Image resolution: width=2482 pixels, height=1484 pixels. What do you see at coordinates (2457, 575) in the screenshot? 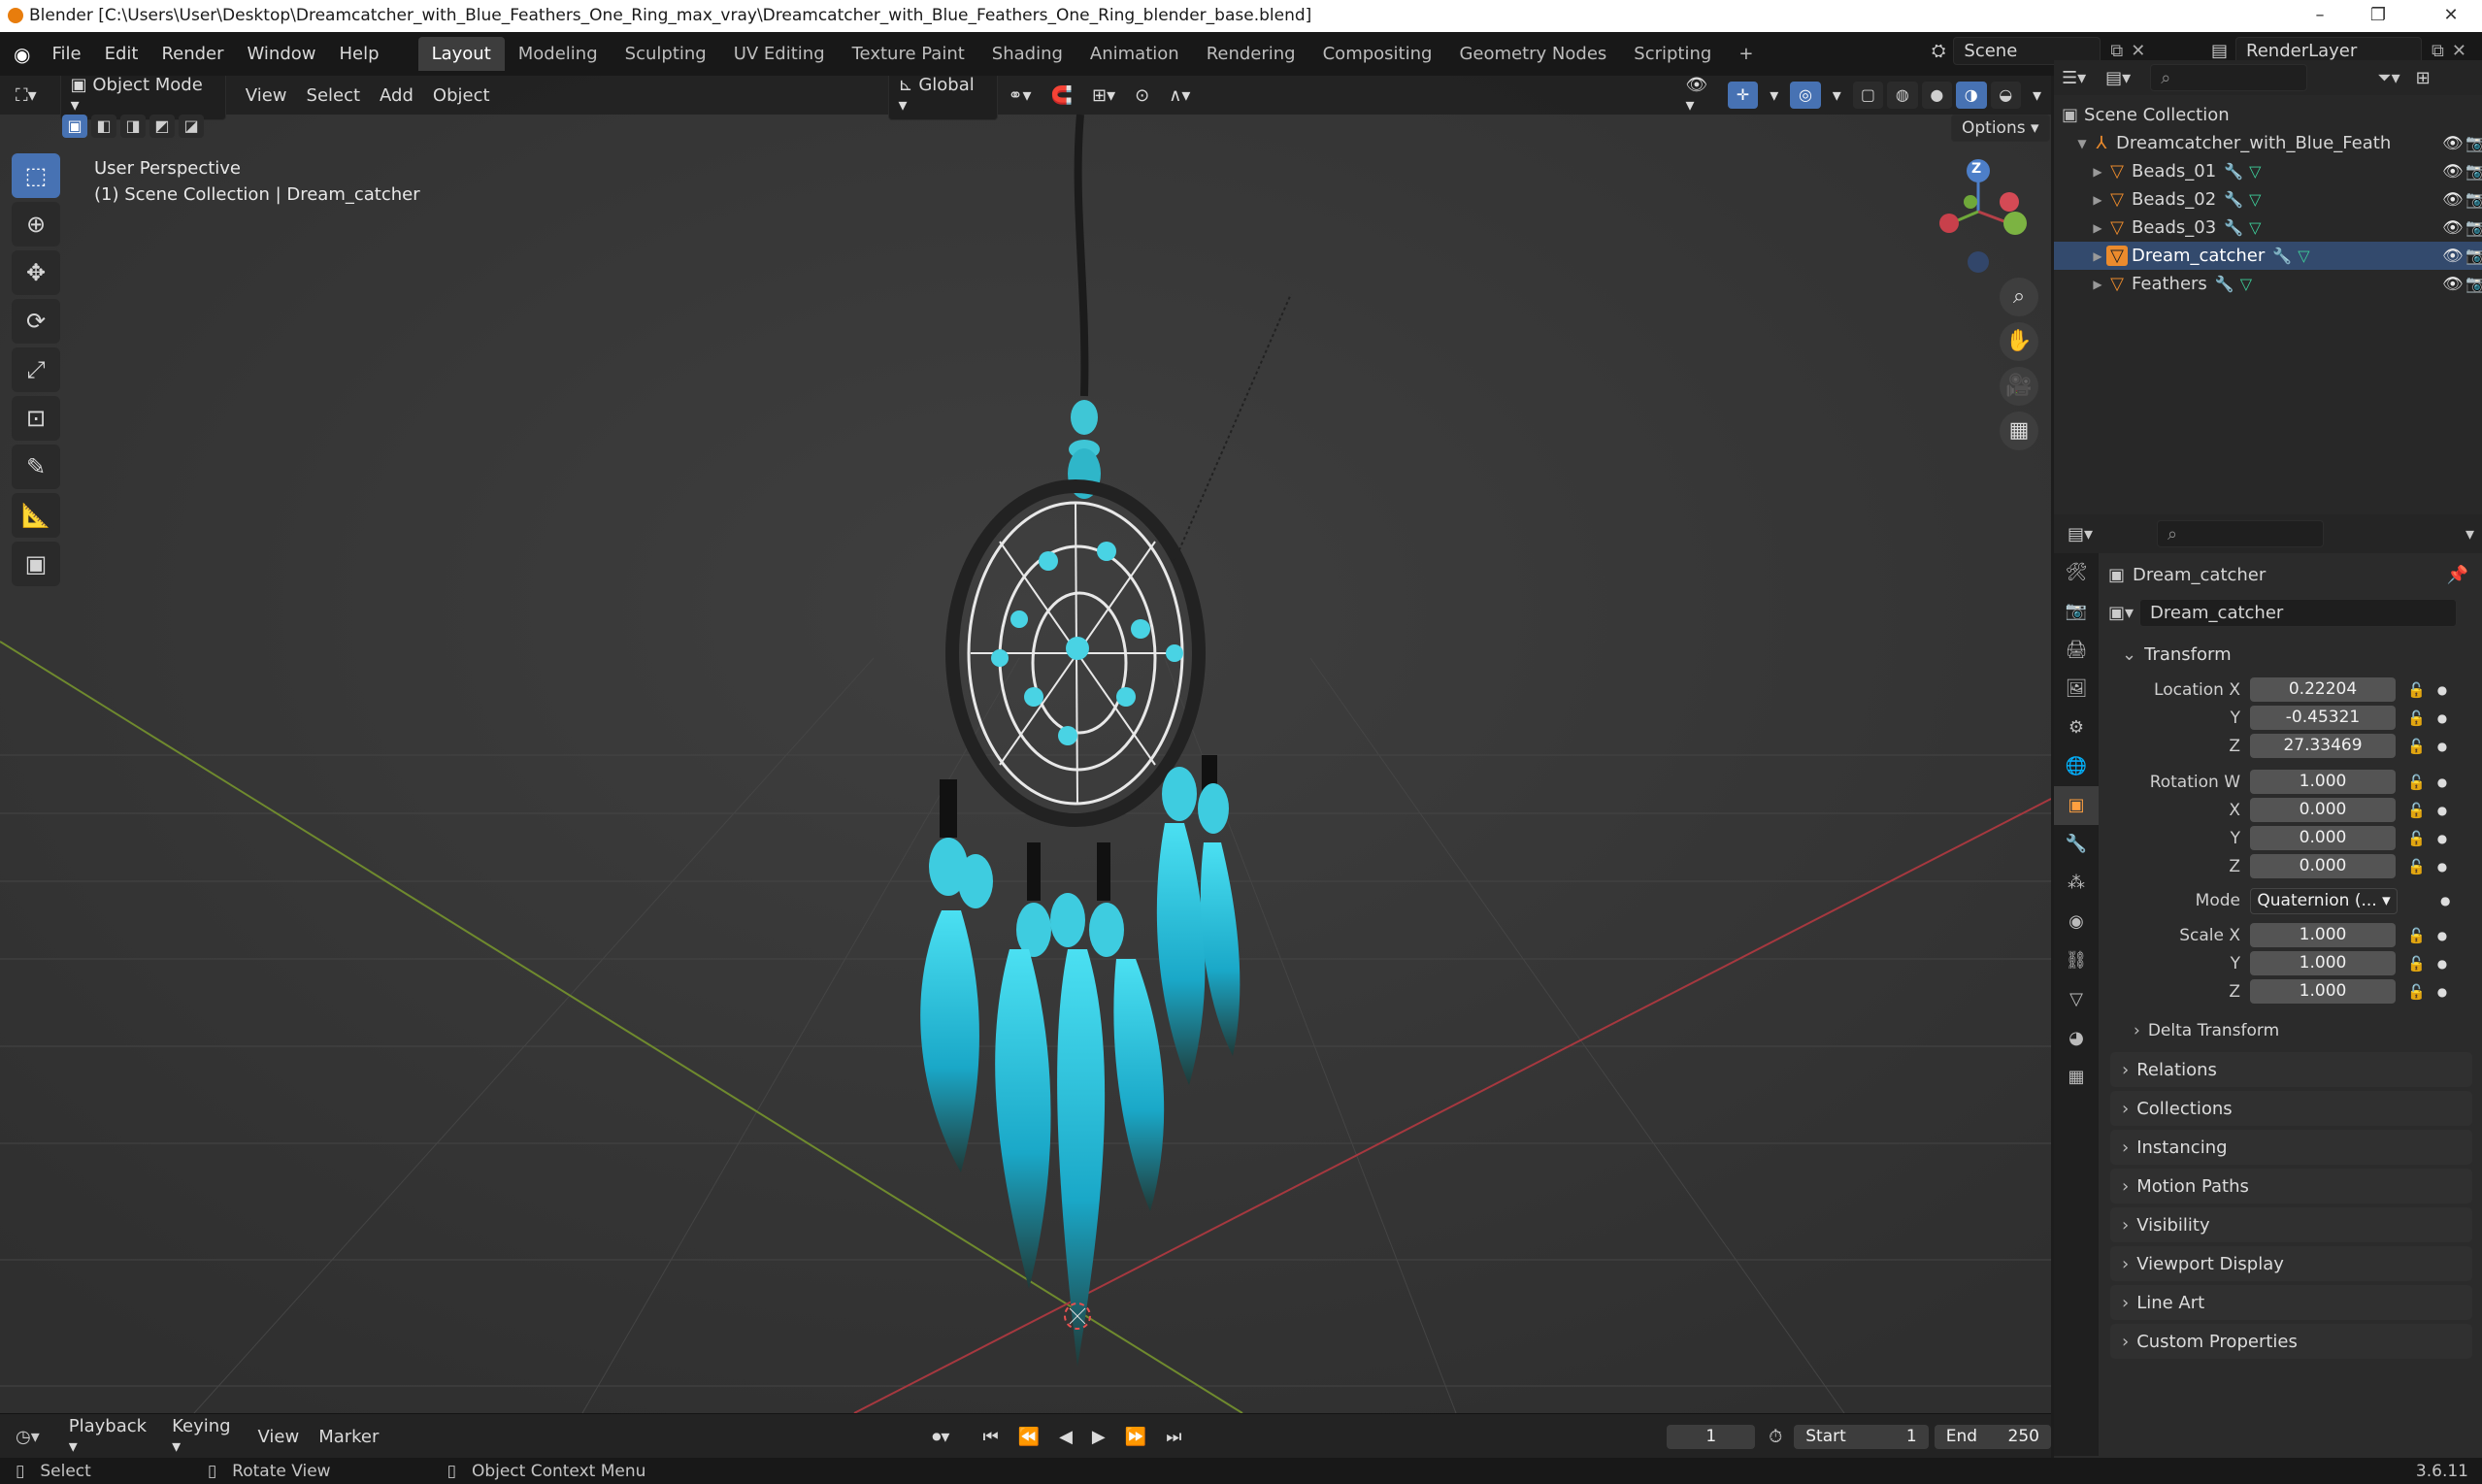
I see `pin-icon: 📌` at bounding box center [2457, 575].